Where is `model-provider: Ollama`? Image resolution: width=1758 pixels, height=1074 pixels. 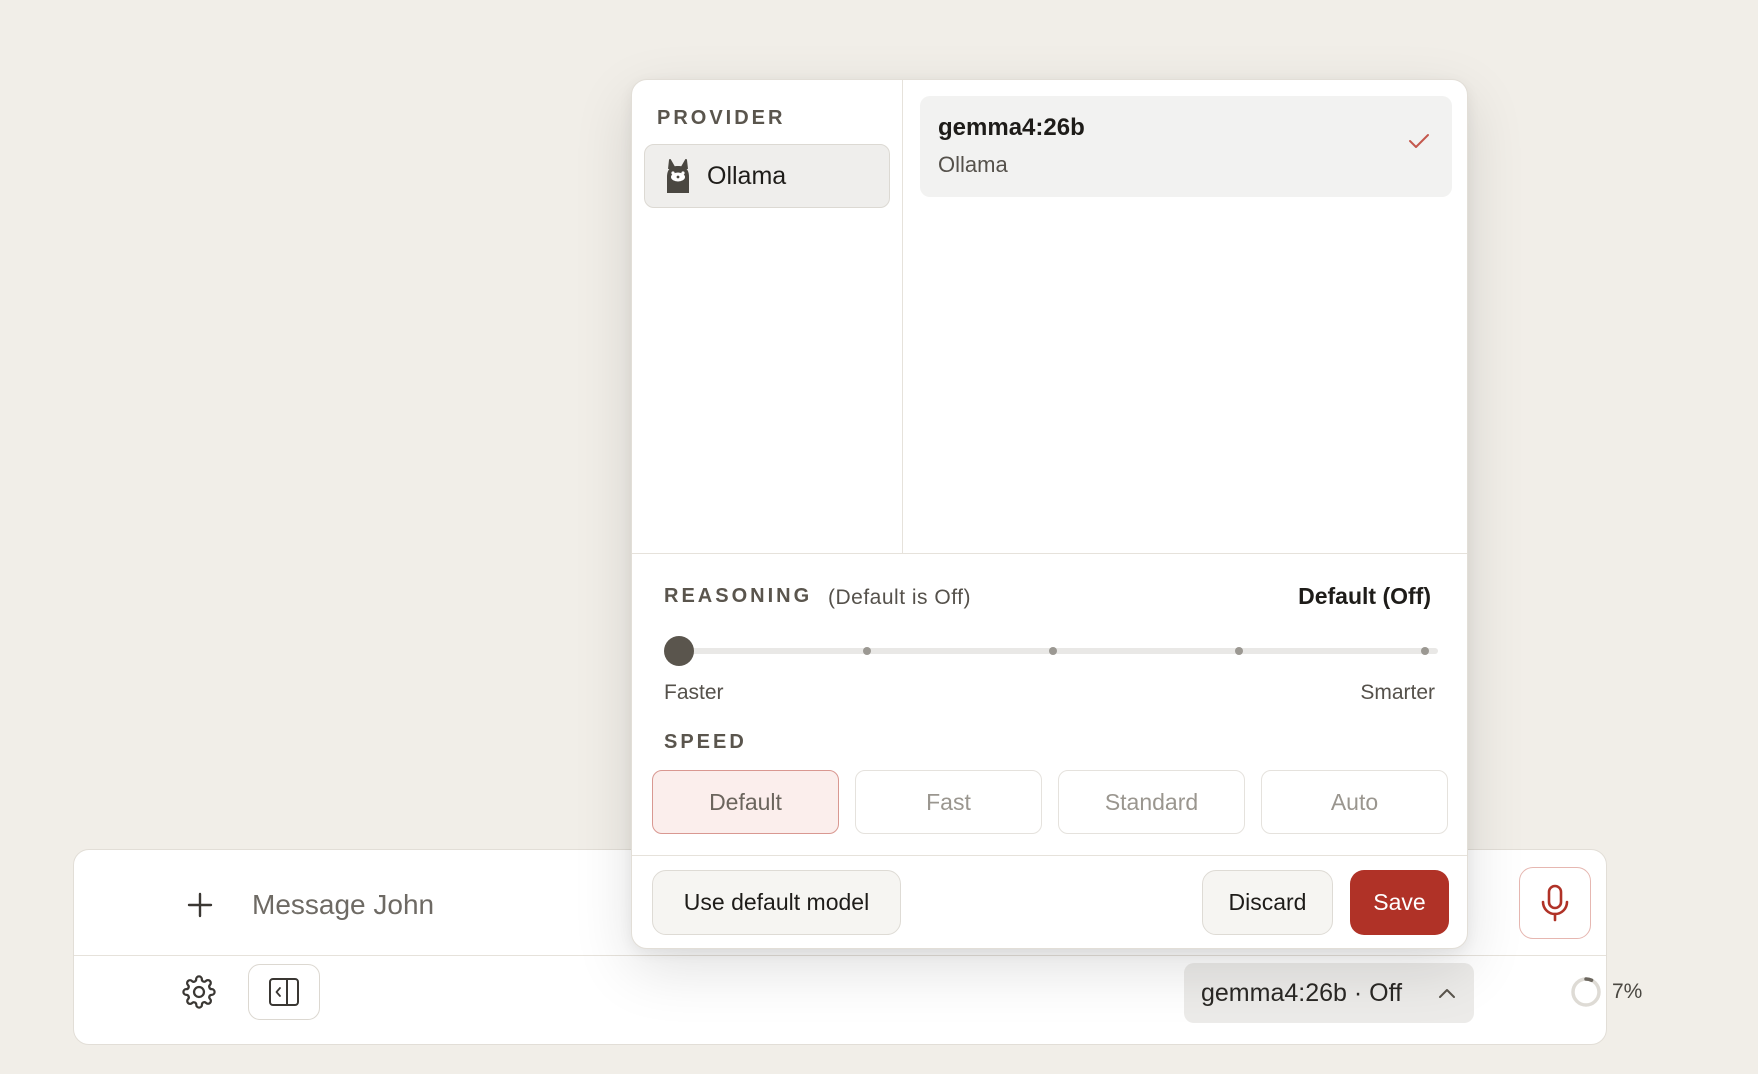 model-provider: Ollama is located at coordinates (973, 164).